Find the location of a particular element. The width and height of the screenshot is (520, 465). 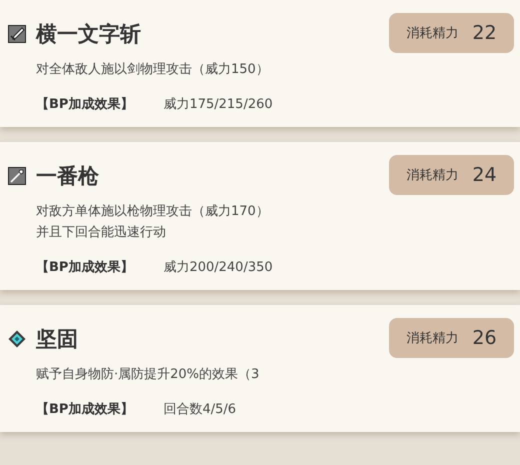

cost-value: 22 is located at coordinates (484, 33).